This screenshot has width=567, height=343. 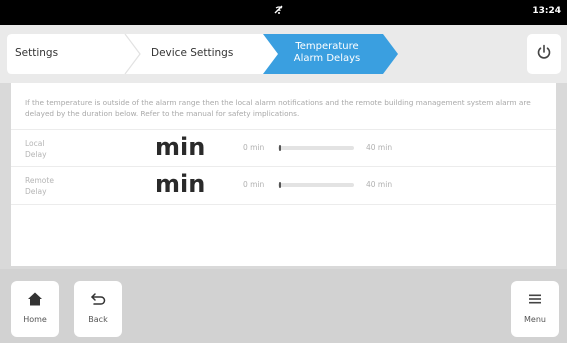 What do you see at coordinates (36, 53) in the screenshot?
I see `breadcrumb-settings: Settings` at bounding box center [36, 53].